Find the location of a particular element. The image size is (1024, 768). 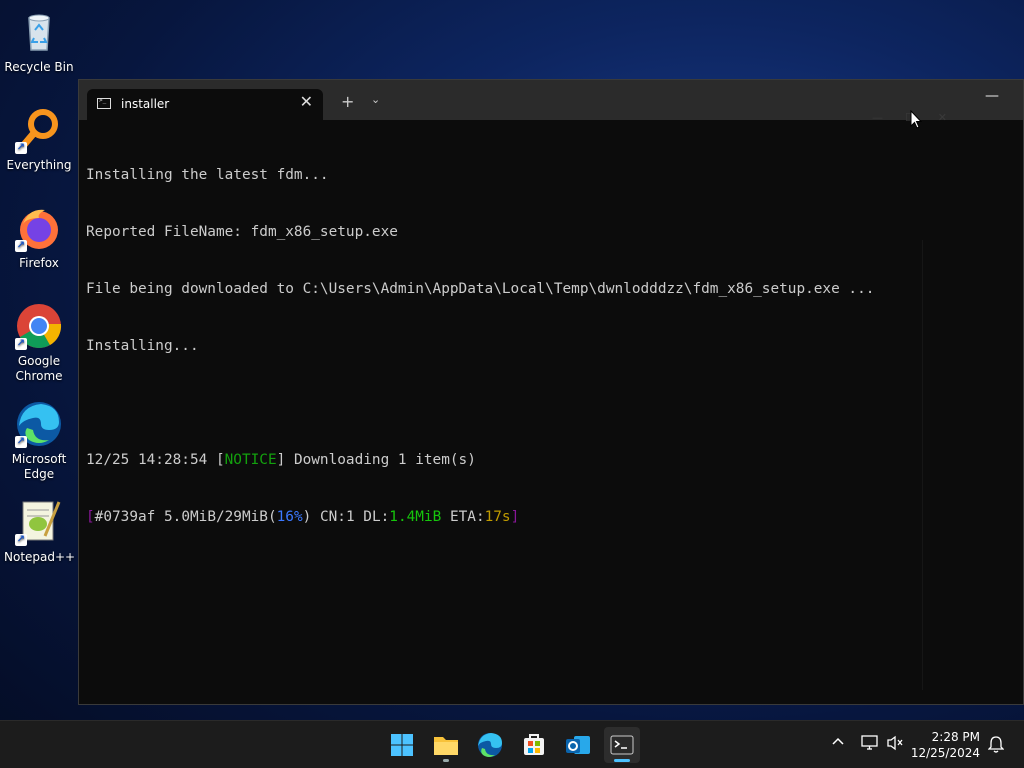

edge-icon is located at coordinates (490, 745).